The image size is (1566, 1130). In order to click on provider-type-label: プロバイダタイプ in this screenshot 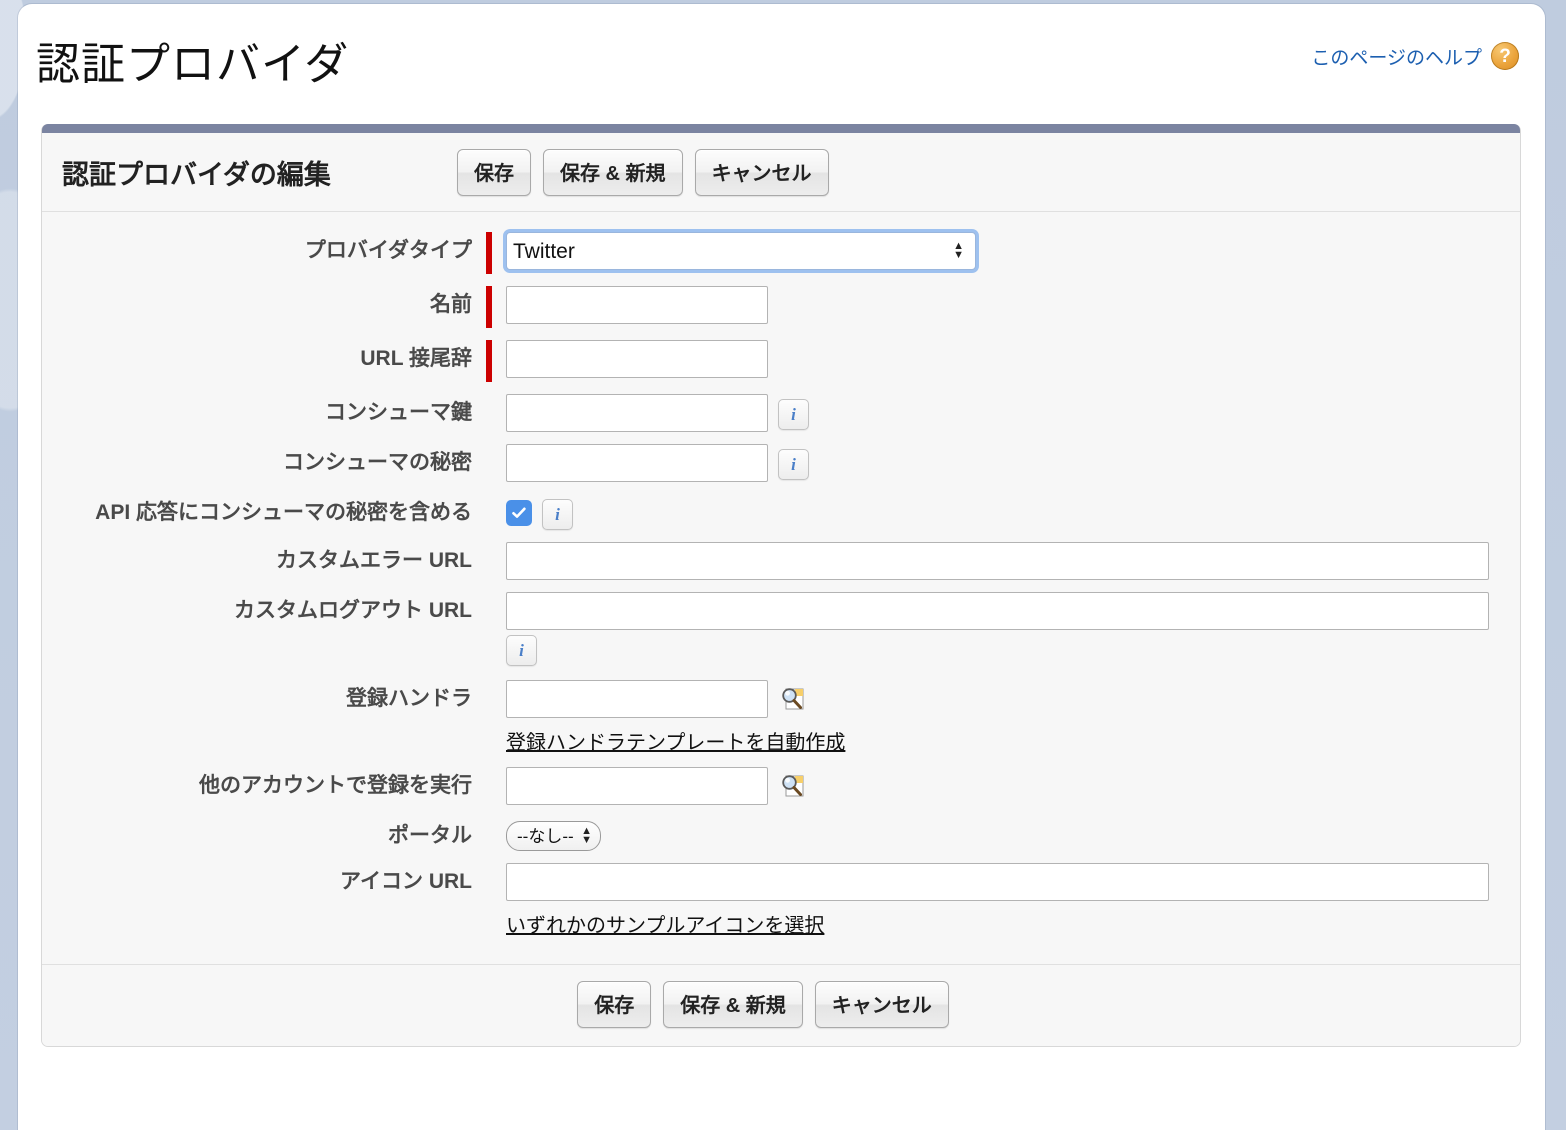, I will do `click(388, 250)`.